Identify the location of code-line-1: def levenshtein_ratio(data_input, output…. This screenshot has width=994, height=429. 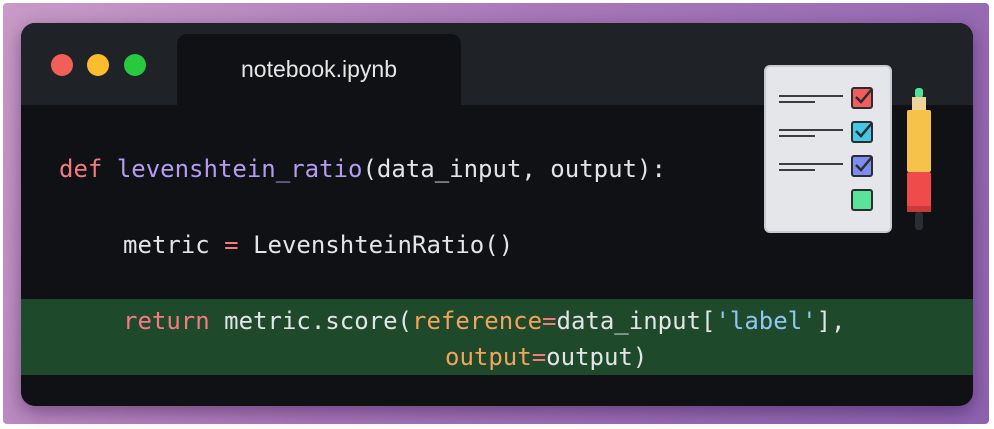
(362, 169).